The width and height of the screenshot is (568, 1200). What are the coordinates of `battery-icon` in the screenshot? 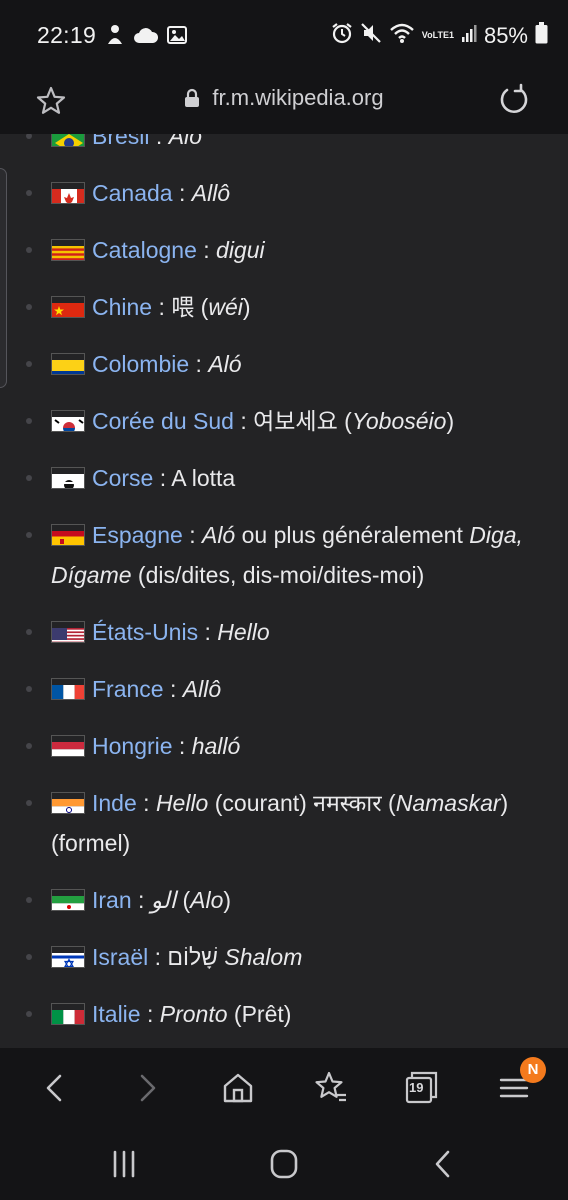 It's located at (541, 35).